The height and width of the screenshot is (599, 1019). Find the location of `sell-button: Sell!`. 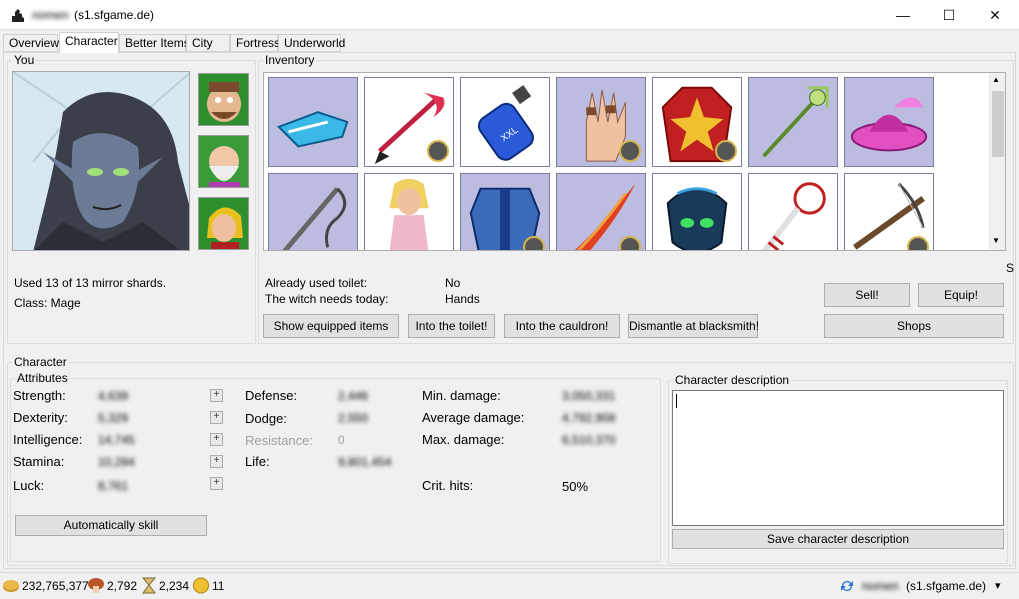

sell-button: Sell! is located at coordinates (867, 295).